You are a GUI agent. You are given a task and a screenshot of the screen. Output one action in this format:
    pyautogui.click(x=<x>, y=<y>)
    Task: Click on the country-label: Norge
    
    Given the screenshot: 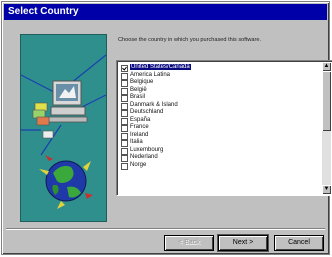 What is the action you would take?
    pyautogui.click(x=138, y=164)
    